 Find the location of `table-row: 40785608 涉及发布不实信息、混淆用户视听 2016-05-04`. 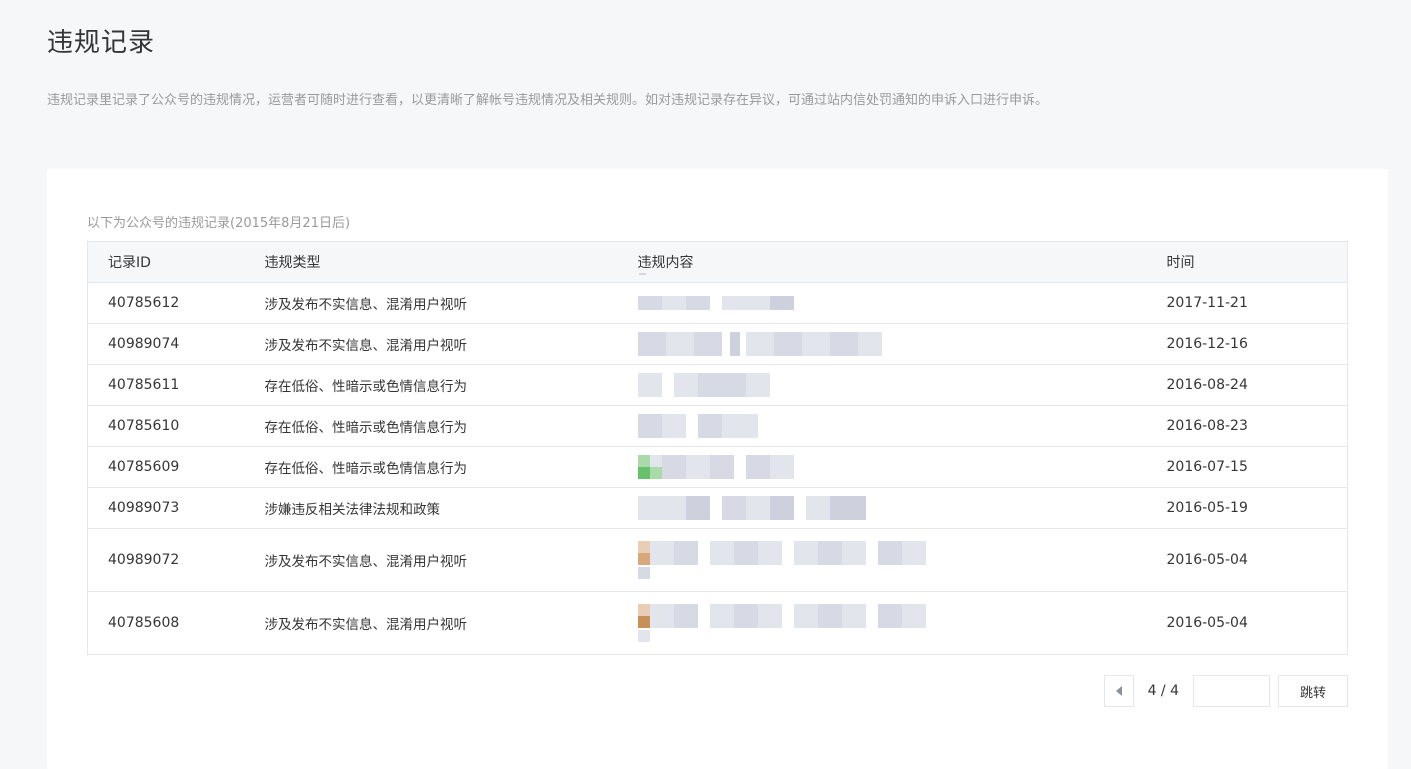

table-row: 40785608 涉及发布不实信息、混淆用户视听 2016-05-04 is located at coordinates (717, 623).